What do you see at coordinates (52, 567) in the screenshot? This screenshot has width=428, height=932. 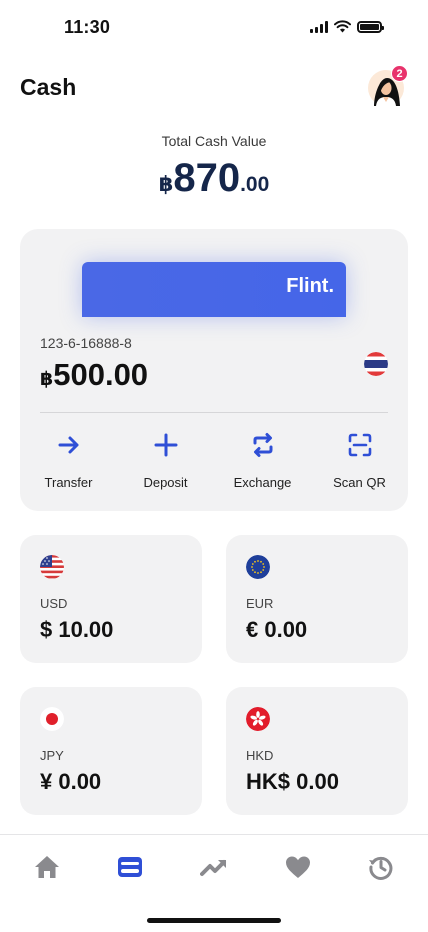 I see `usa-flag-icon` at bounding box center [52, 567].